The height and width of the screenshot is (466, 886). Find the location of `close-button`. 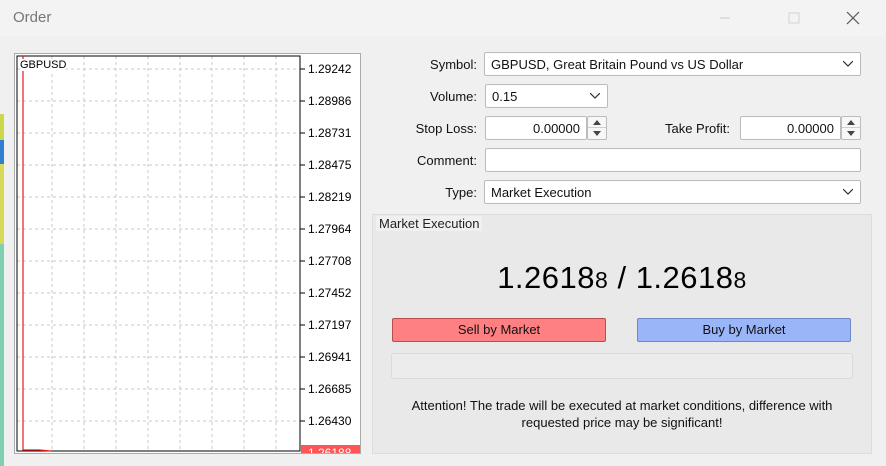

close-button is located at coordinates (853, 18).